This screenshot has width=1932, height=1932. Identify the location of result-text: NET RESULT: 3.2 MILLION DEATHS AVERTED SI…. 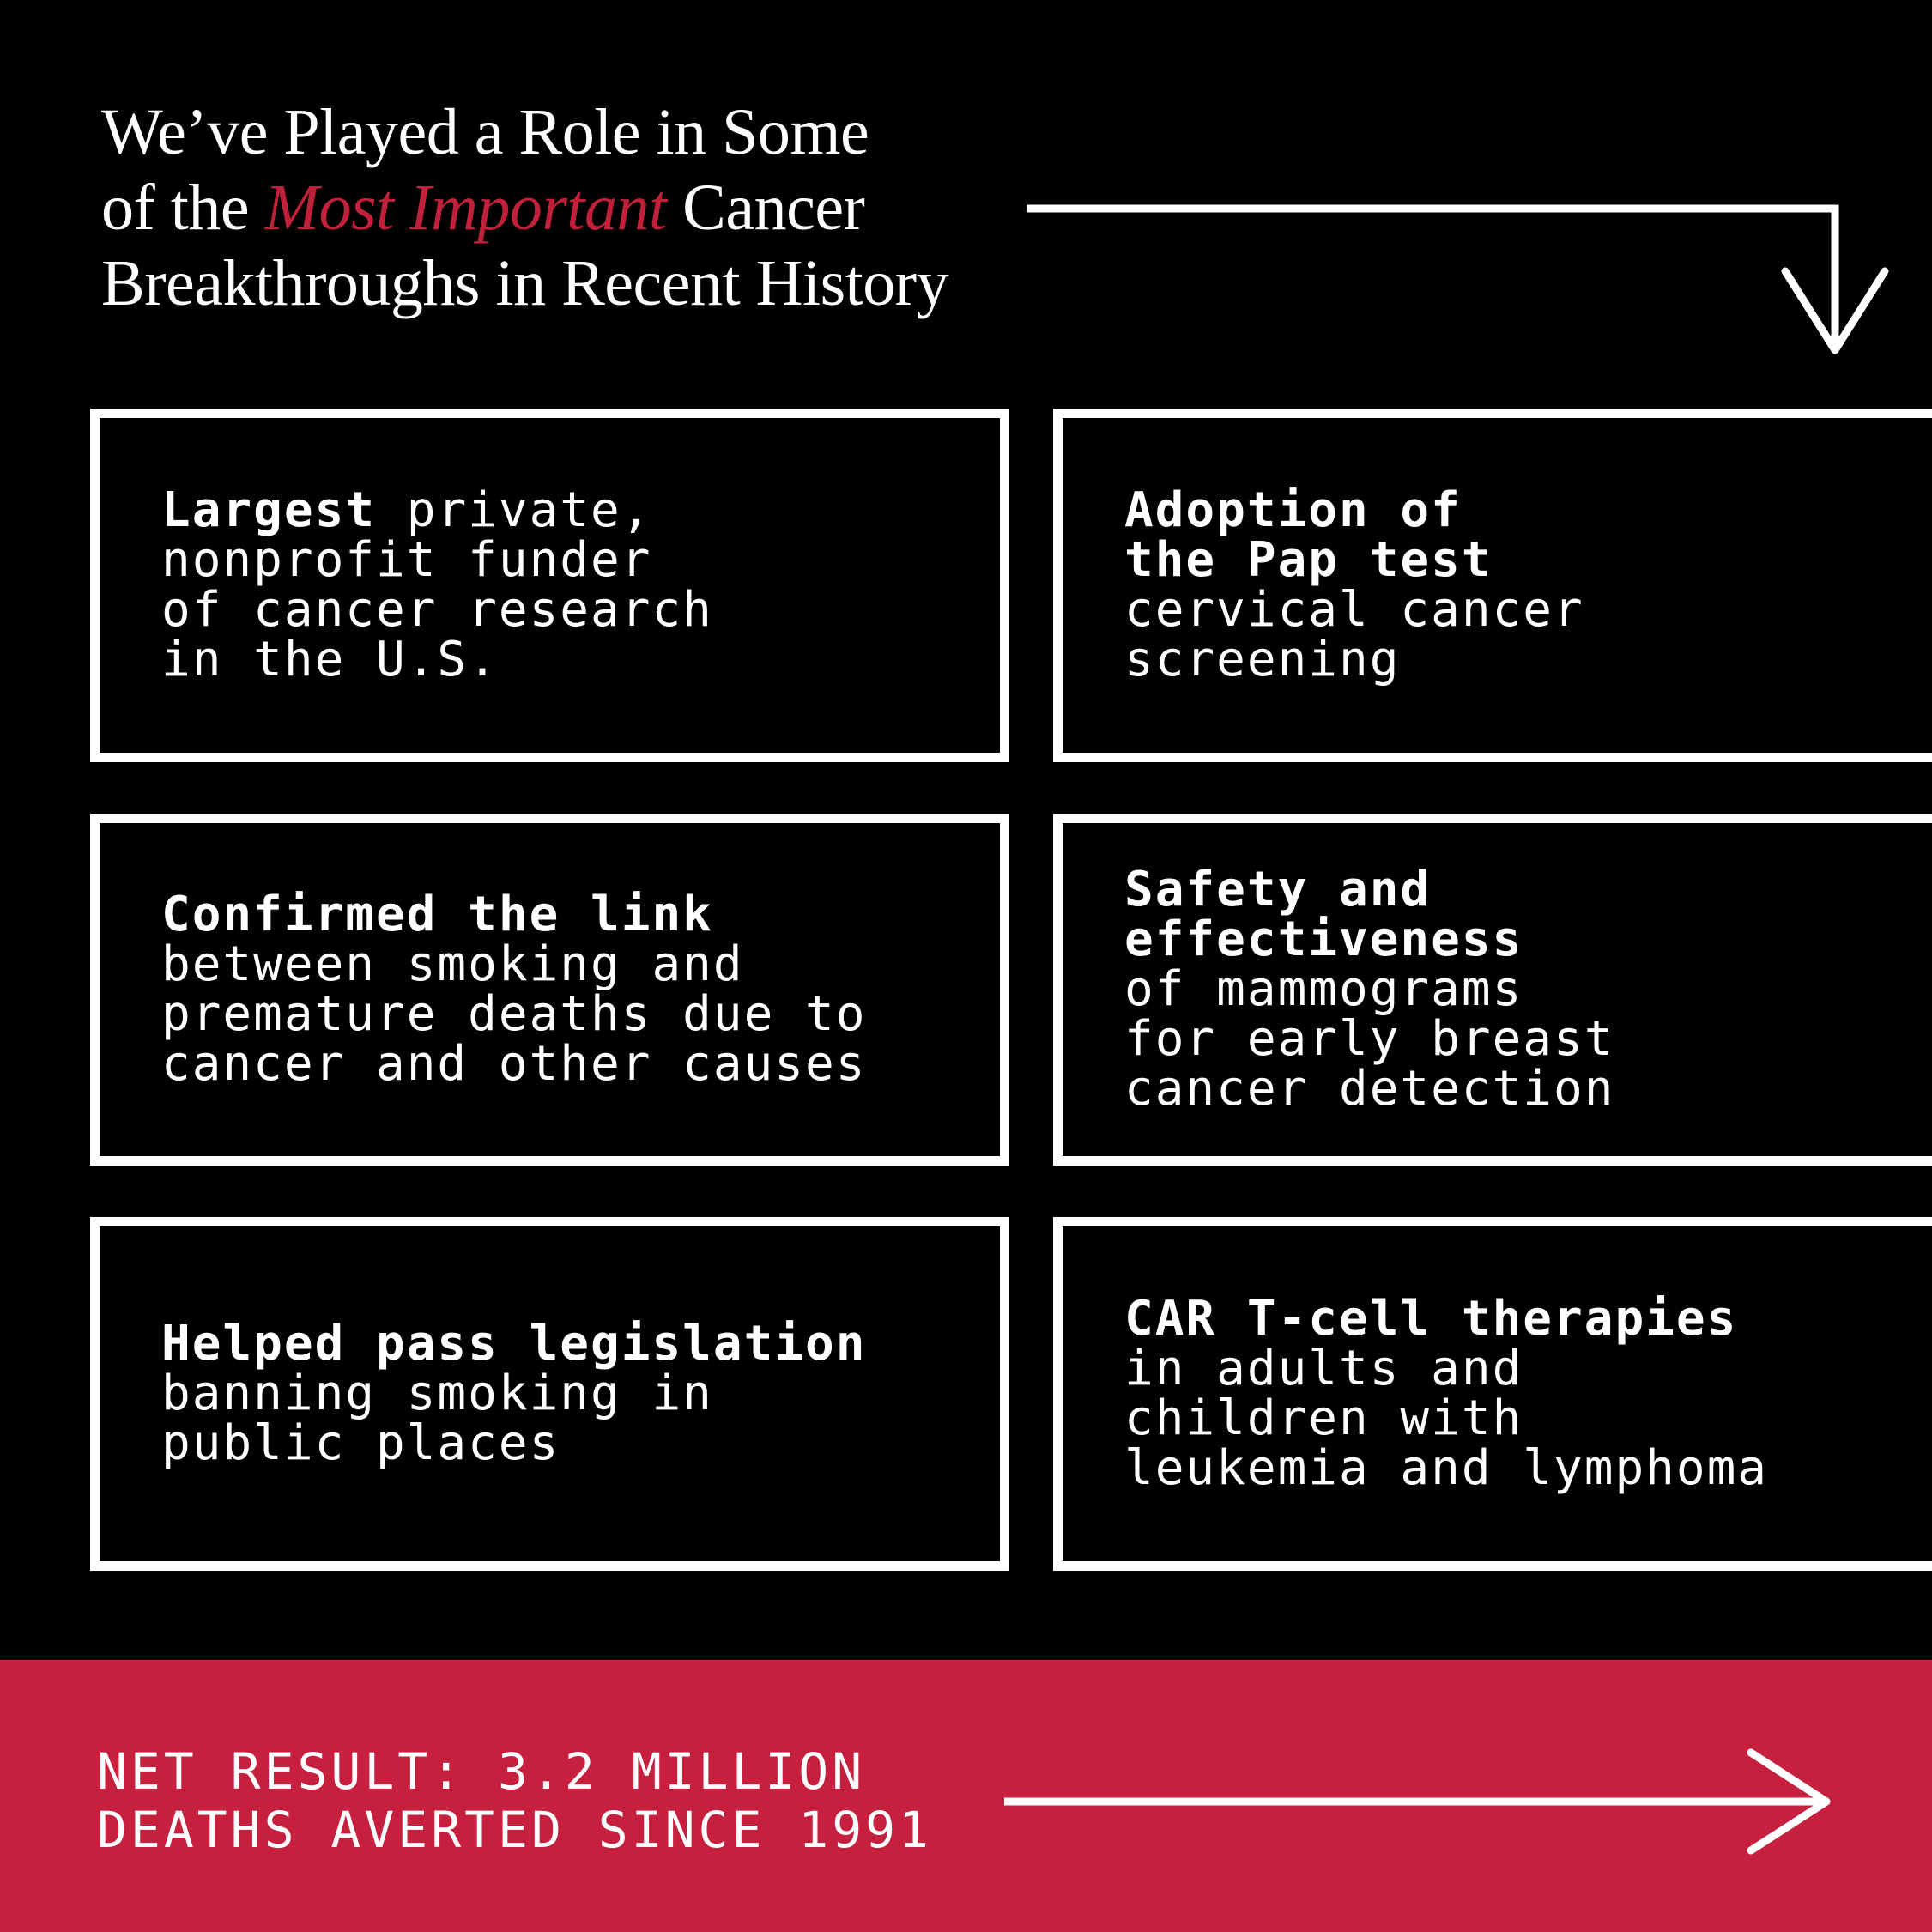
(514, 1800).